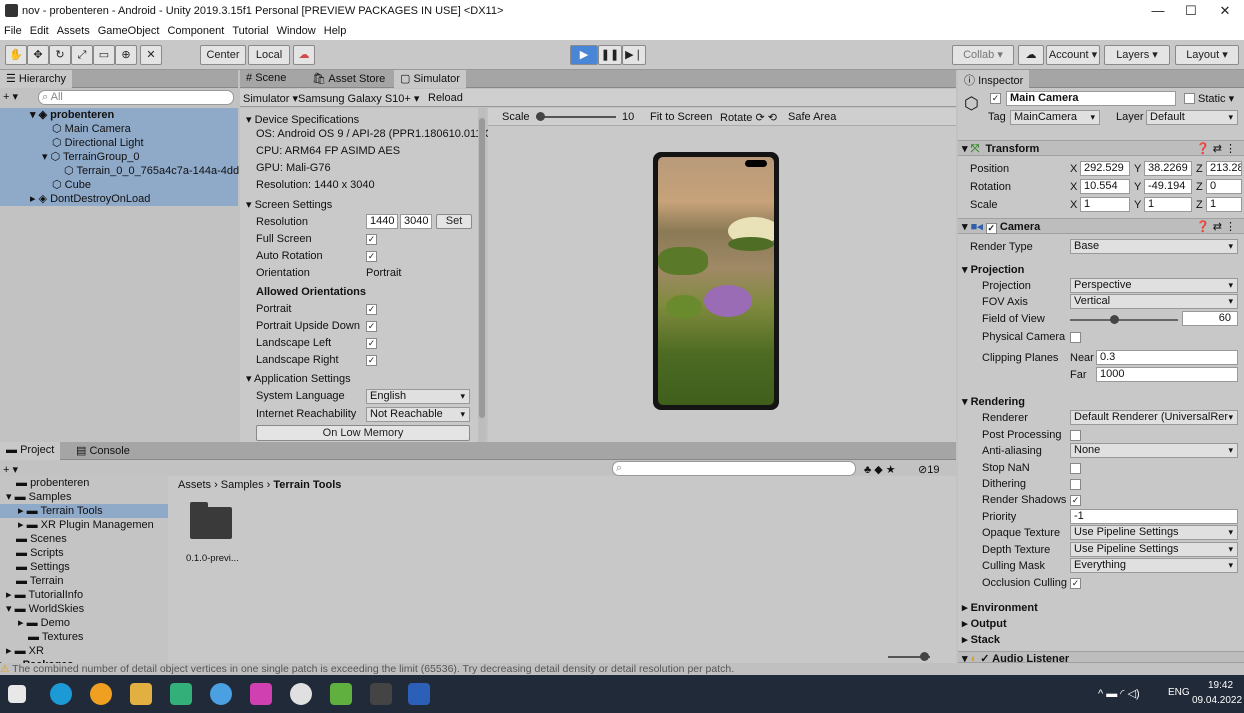 The height and width of the screenshot is (713, 1244). Describe the element at coordinates (734, 468) in the screenshot. I see `project-search-input: ⌕` at that location.